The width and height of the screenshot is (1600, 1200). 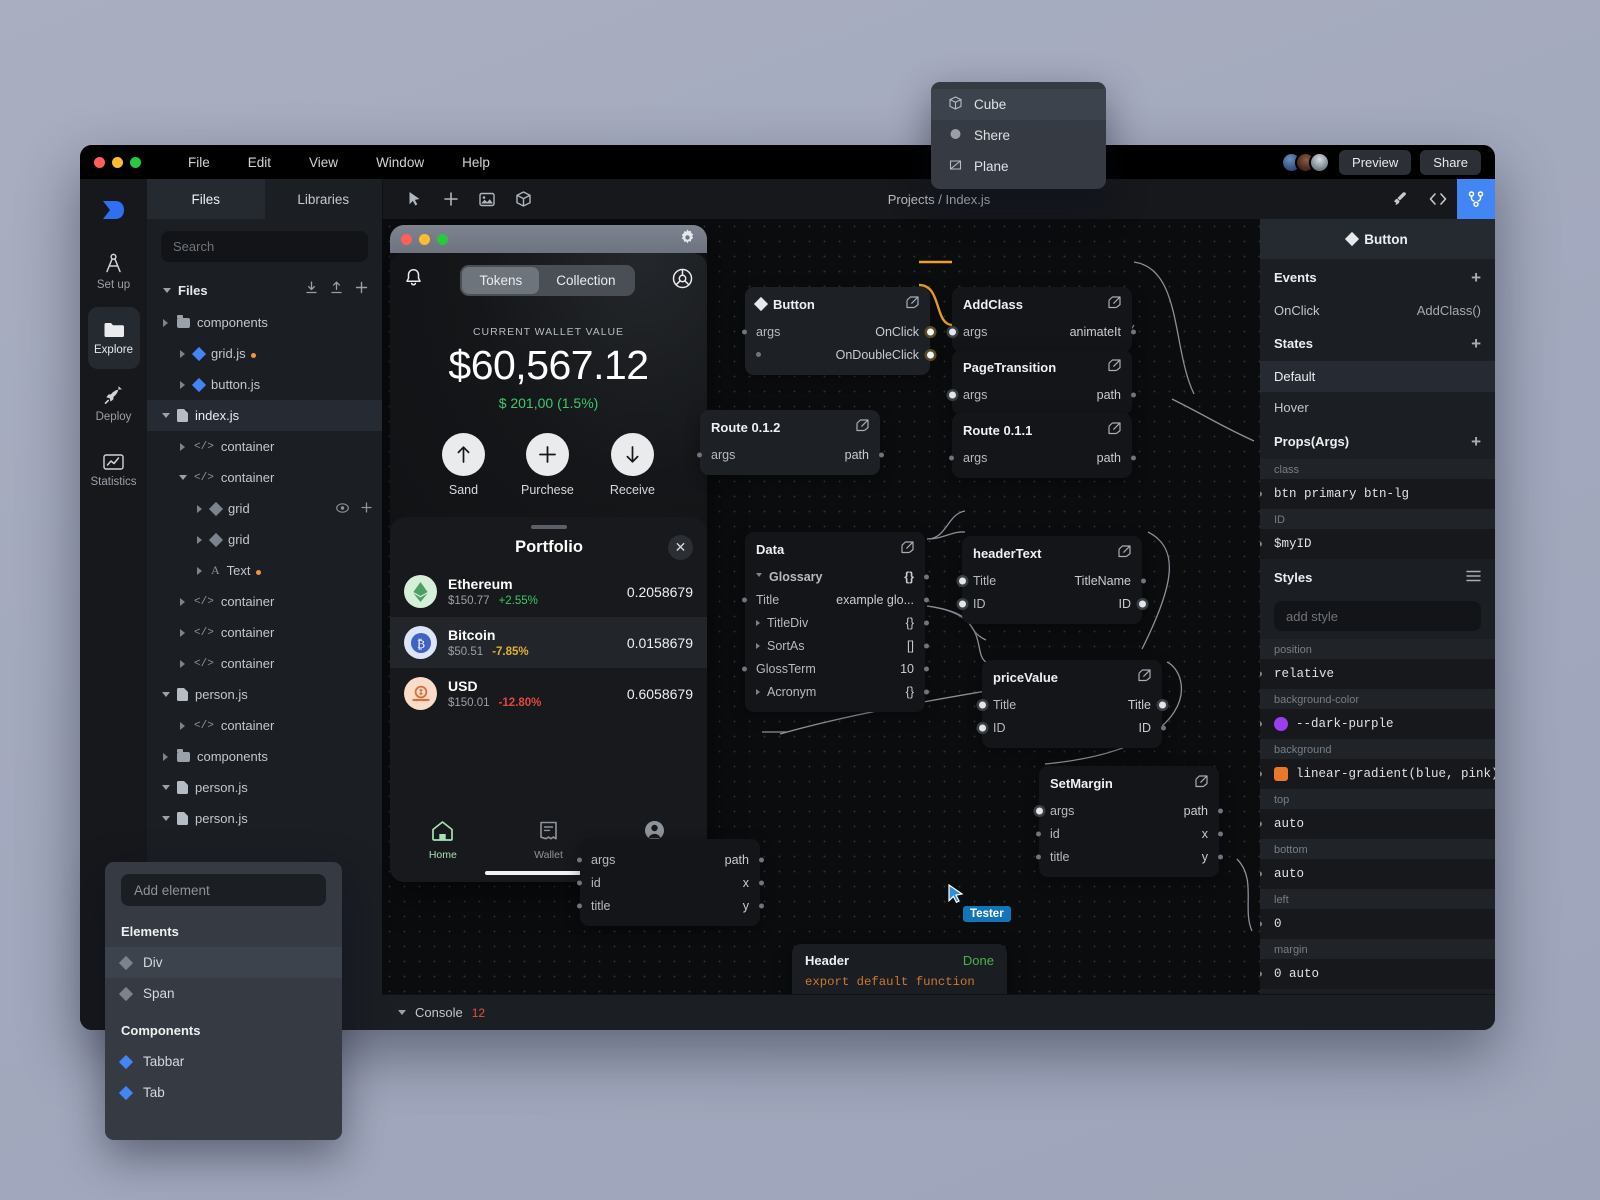 What do you see at coordinates (424, 239) in the screenshot?
I see `phone-minimize-button` at bounding box center [424, 239].